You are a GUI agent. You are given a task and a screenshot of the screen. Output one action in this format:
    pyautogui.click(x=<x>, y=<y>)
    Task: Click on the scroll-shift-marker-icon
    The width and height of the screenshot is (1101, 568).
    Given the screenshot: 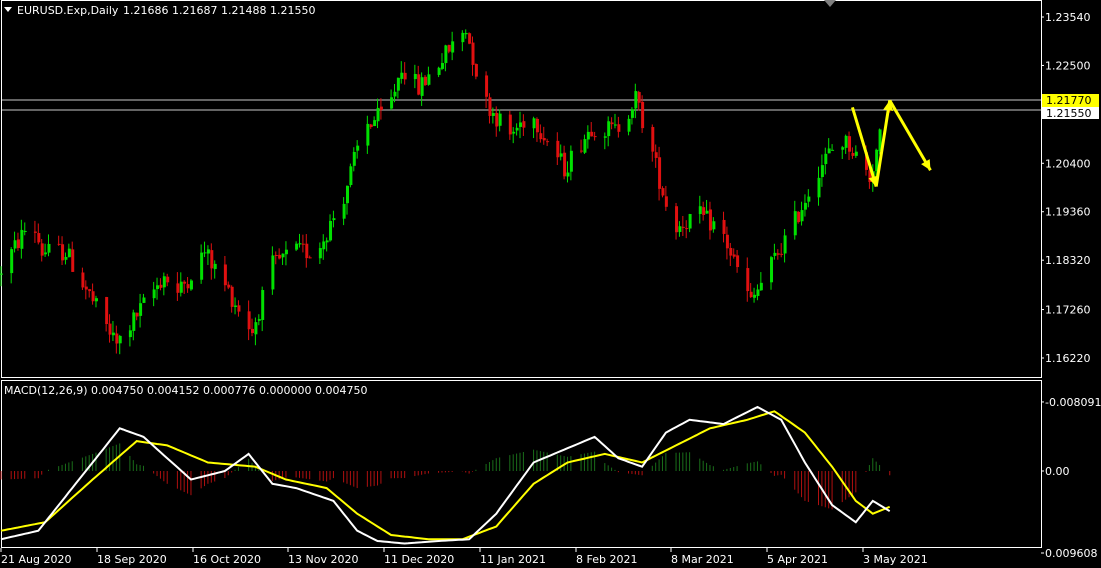 What is the action you would take?
    pyautogui.click(x=830, y=3)
    